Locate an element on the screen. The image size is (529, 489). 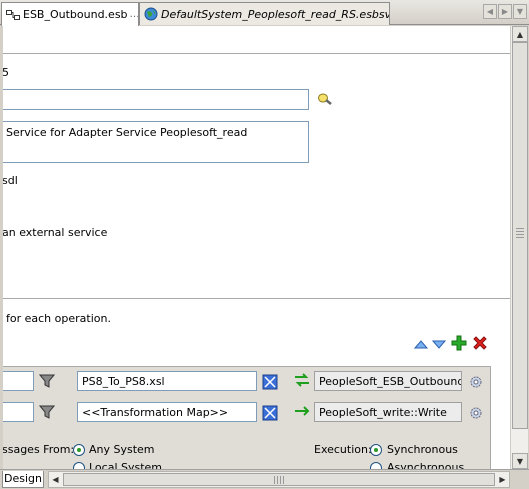
any-system-radio is located at coordinates (79, 450).